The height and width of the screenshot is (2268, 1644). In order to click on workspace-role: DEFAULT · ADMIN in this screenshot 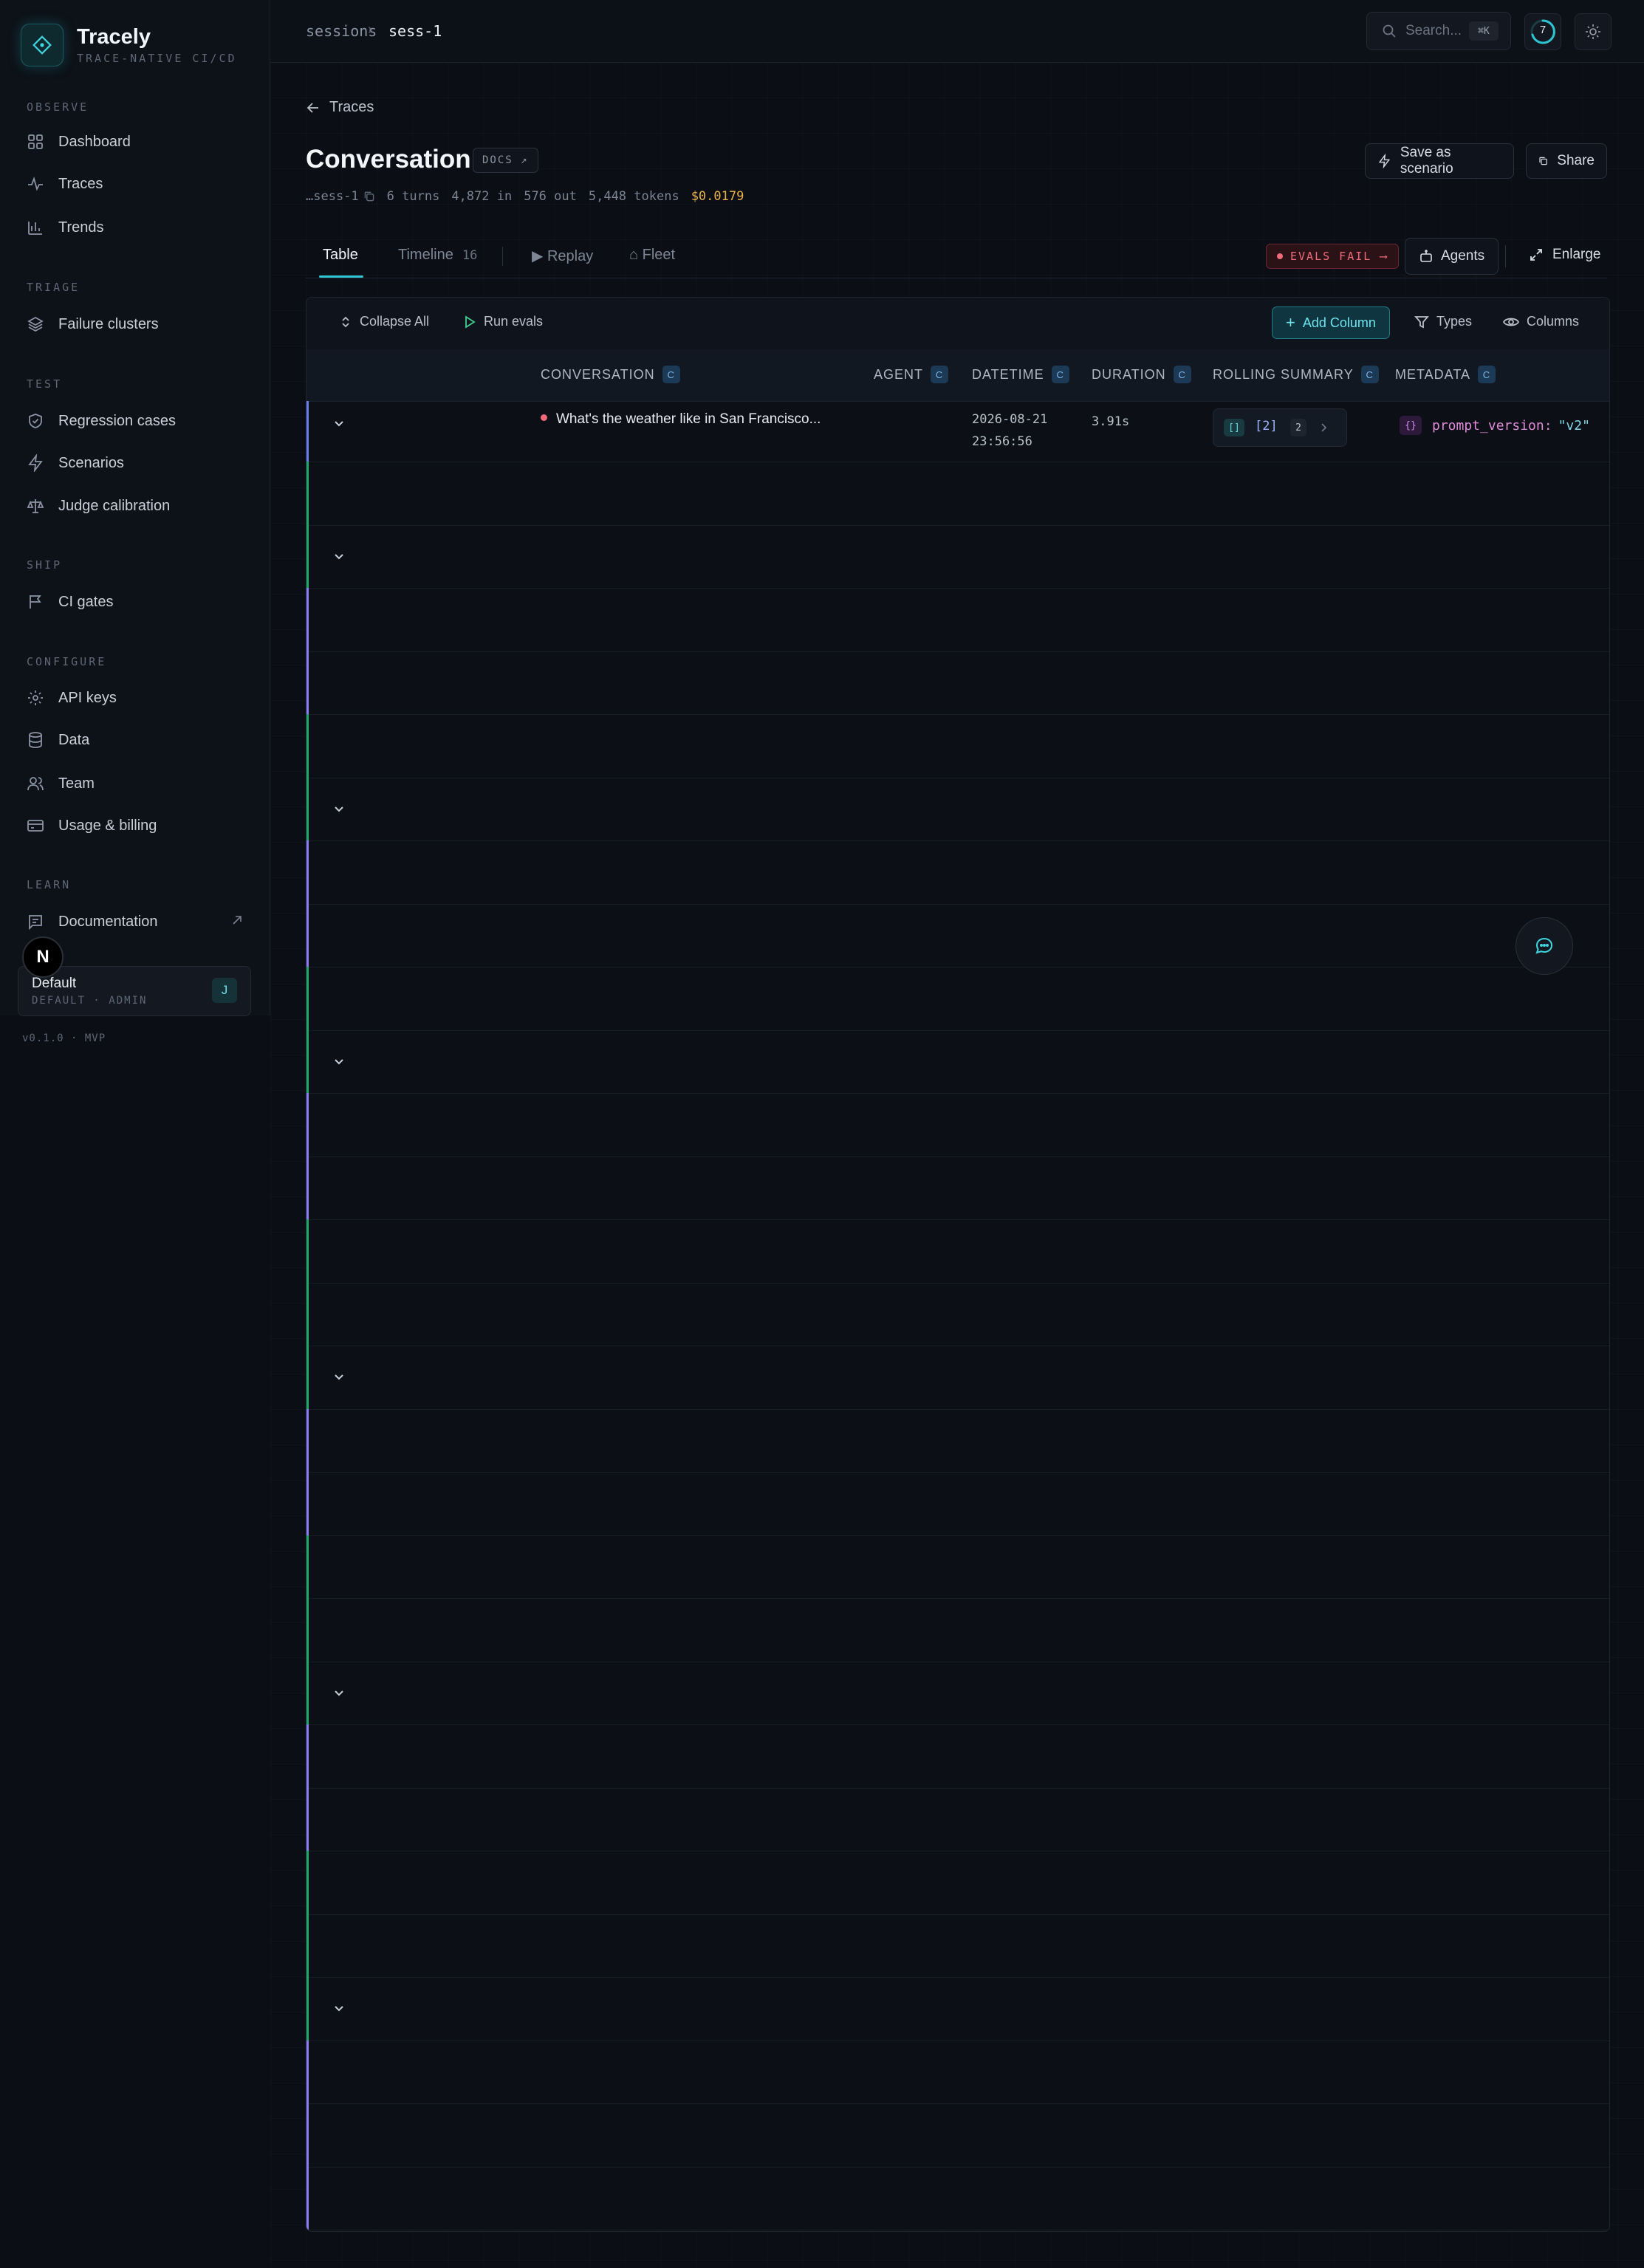, I will do `click(90, 1001)`.